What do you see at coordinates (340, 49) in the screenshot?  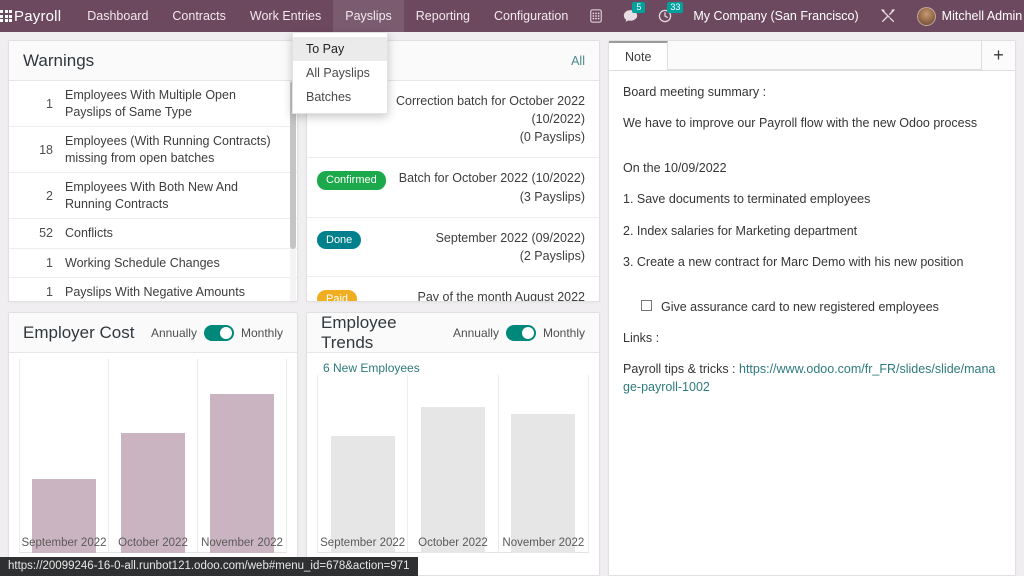 I see `dropdown-item-to-pay: To Pay` at bounding box center [340, 49].